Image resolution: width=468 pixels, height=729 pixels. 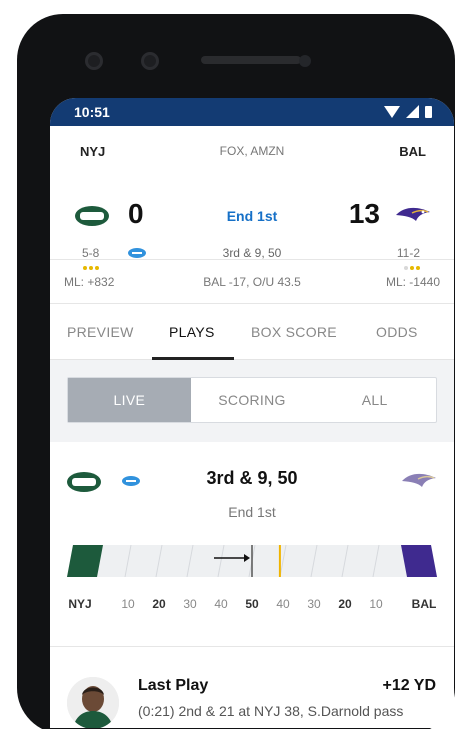 I want to click on plays-filter-segmented-control: LIVE SCORING ALL, so click(x=252, y=400).